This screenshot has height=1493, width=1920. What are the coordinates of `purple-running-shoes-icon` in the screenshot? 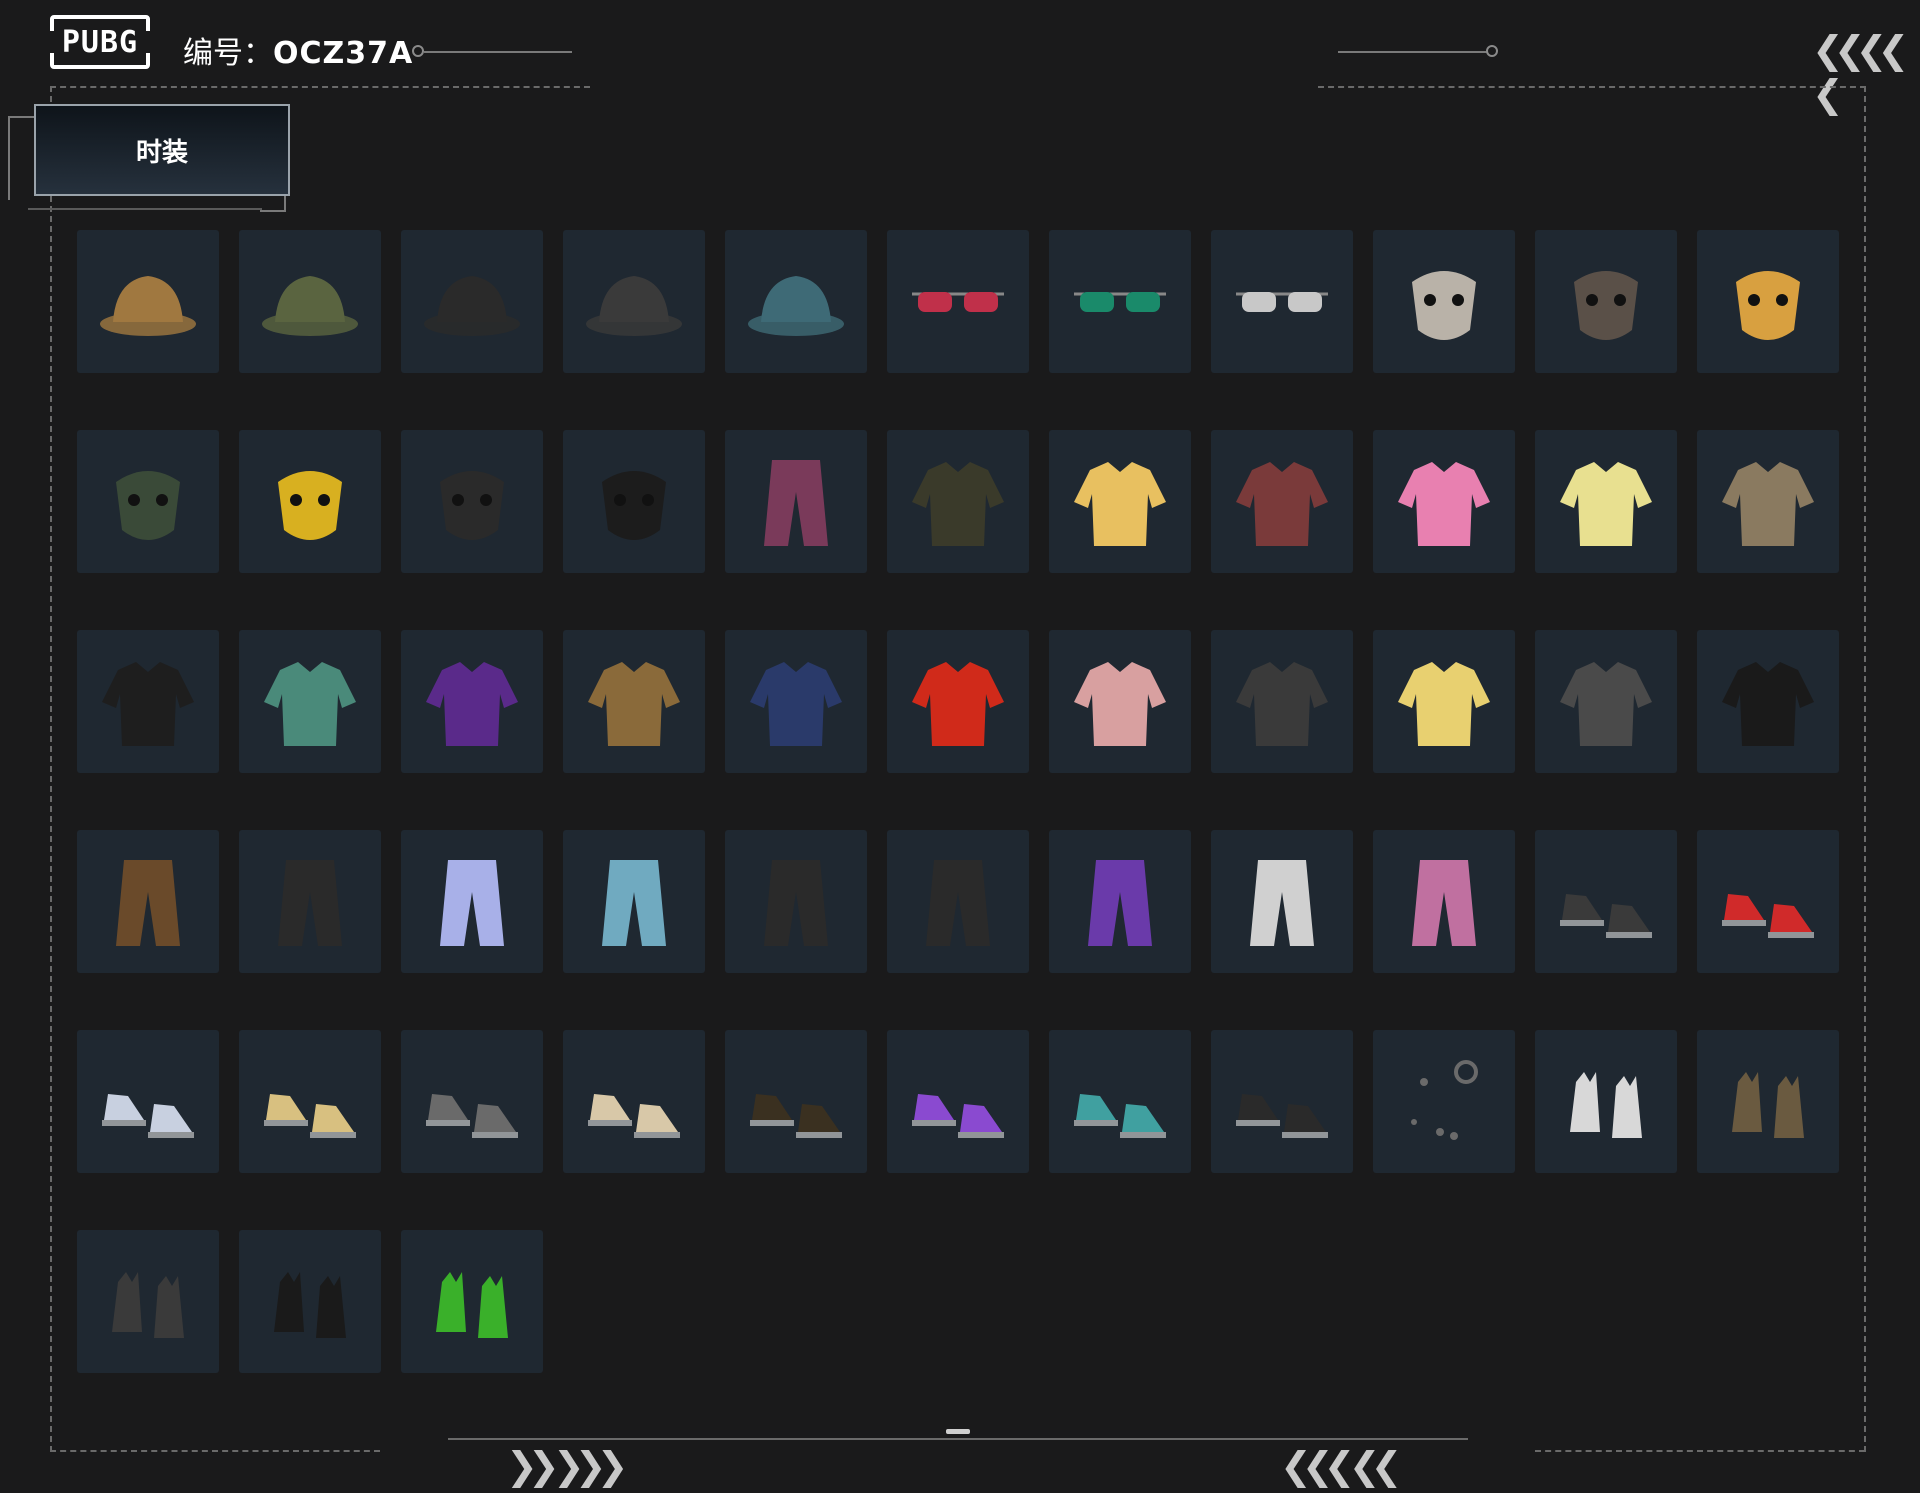 It's located at (958, 1115).